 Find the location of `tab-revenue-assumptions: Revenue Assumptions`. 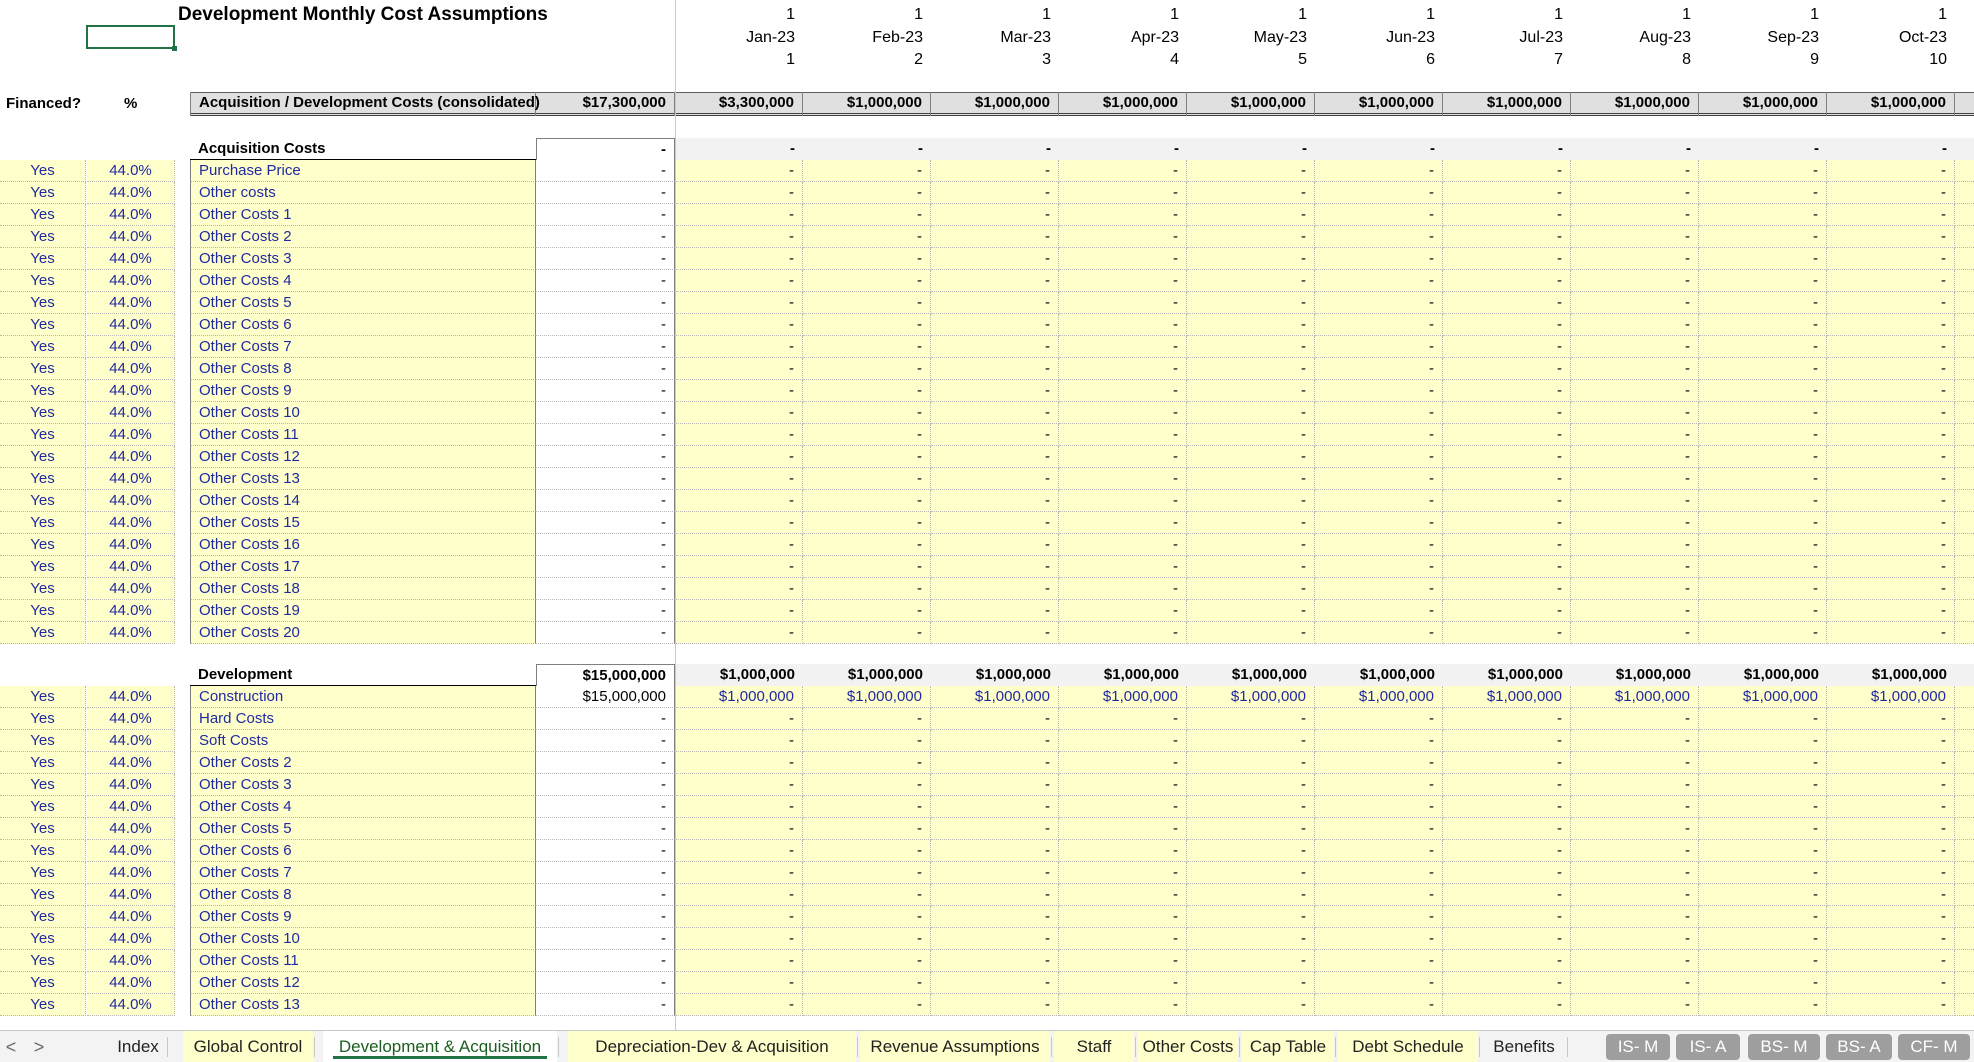

tab-revenue-assumptions: Revenue Assumptions is located at coordinates (955, 1046).